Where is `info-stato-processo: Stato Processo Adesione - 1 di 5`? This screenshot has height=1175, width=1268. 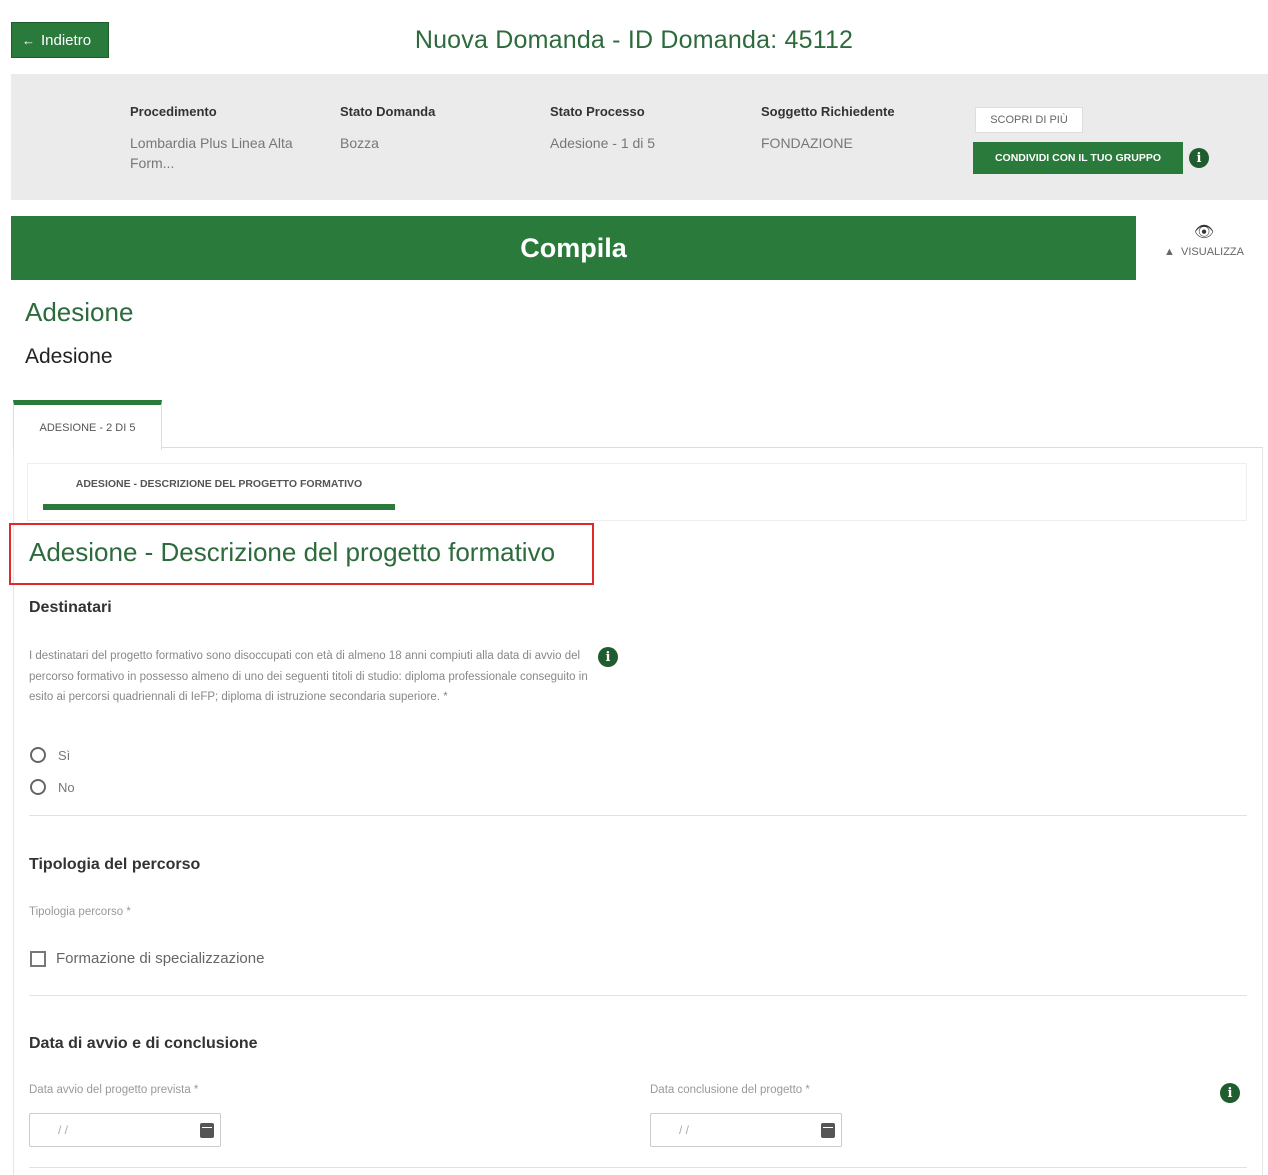
info-stato-processo: Stato Processo Adesione - 1 di 5 is located at coordinates (650, 128).